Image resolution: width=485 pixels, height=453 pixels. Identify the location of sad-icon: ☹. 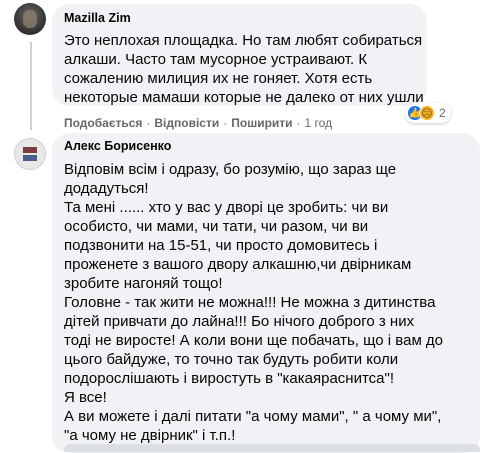
(427, 113).